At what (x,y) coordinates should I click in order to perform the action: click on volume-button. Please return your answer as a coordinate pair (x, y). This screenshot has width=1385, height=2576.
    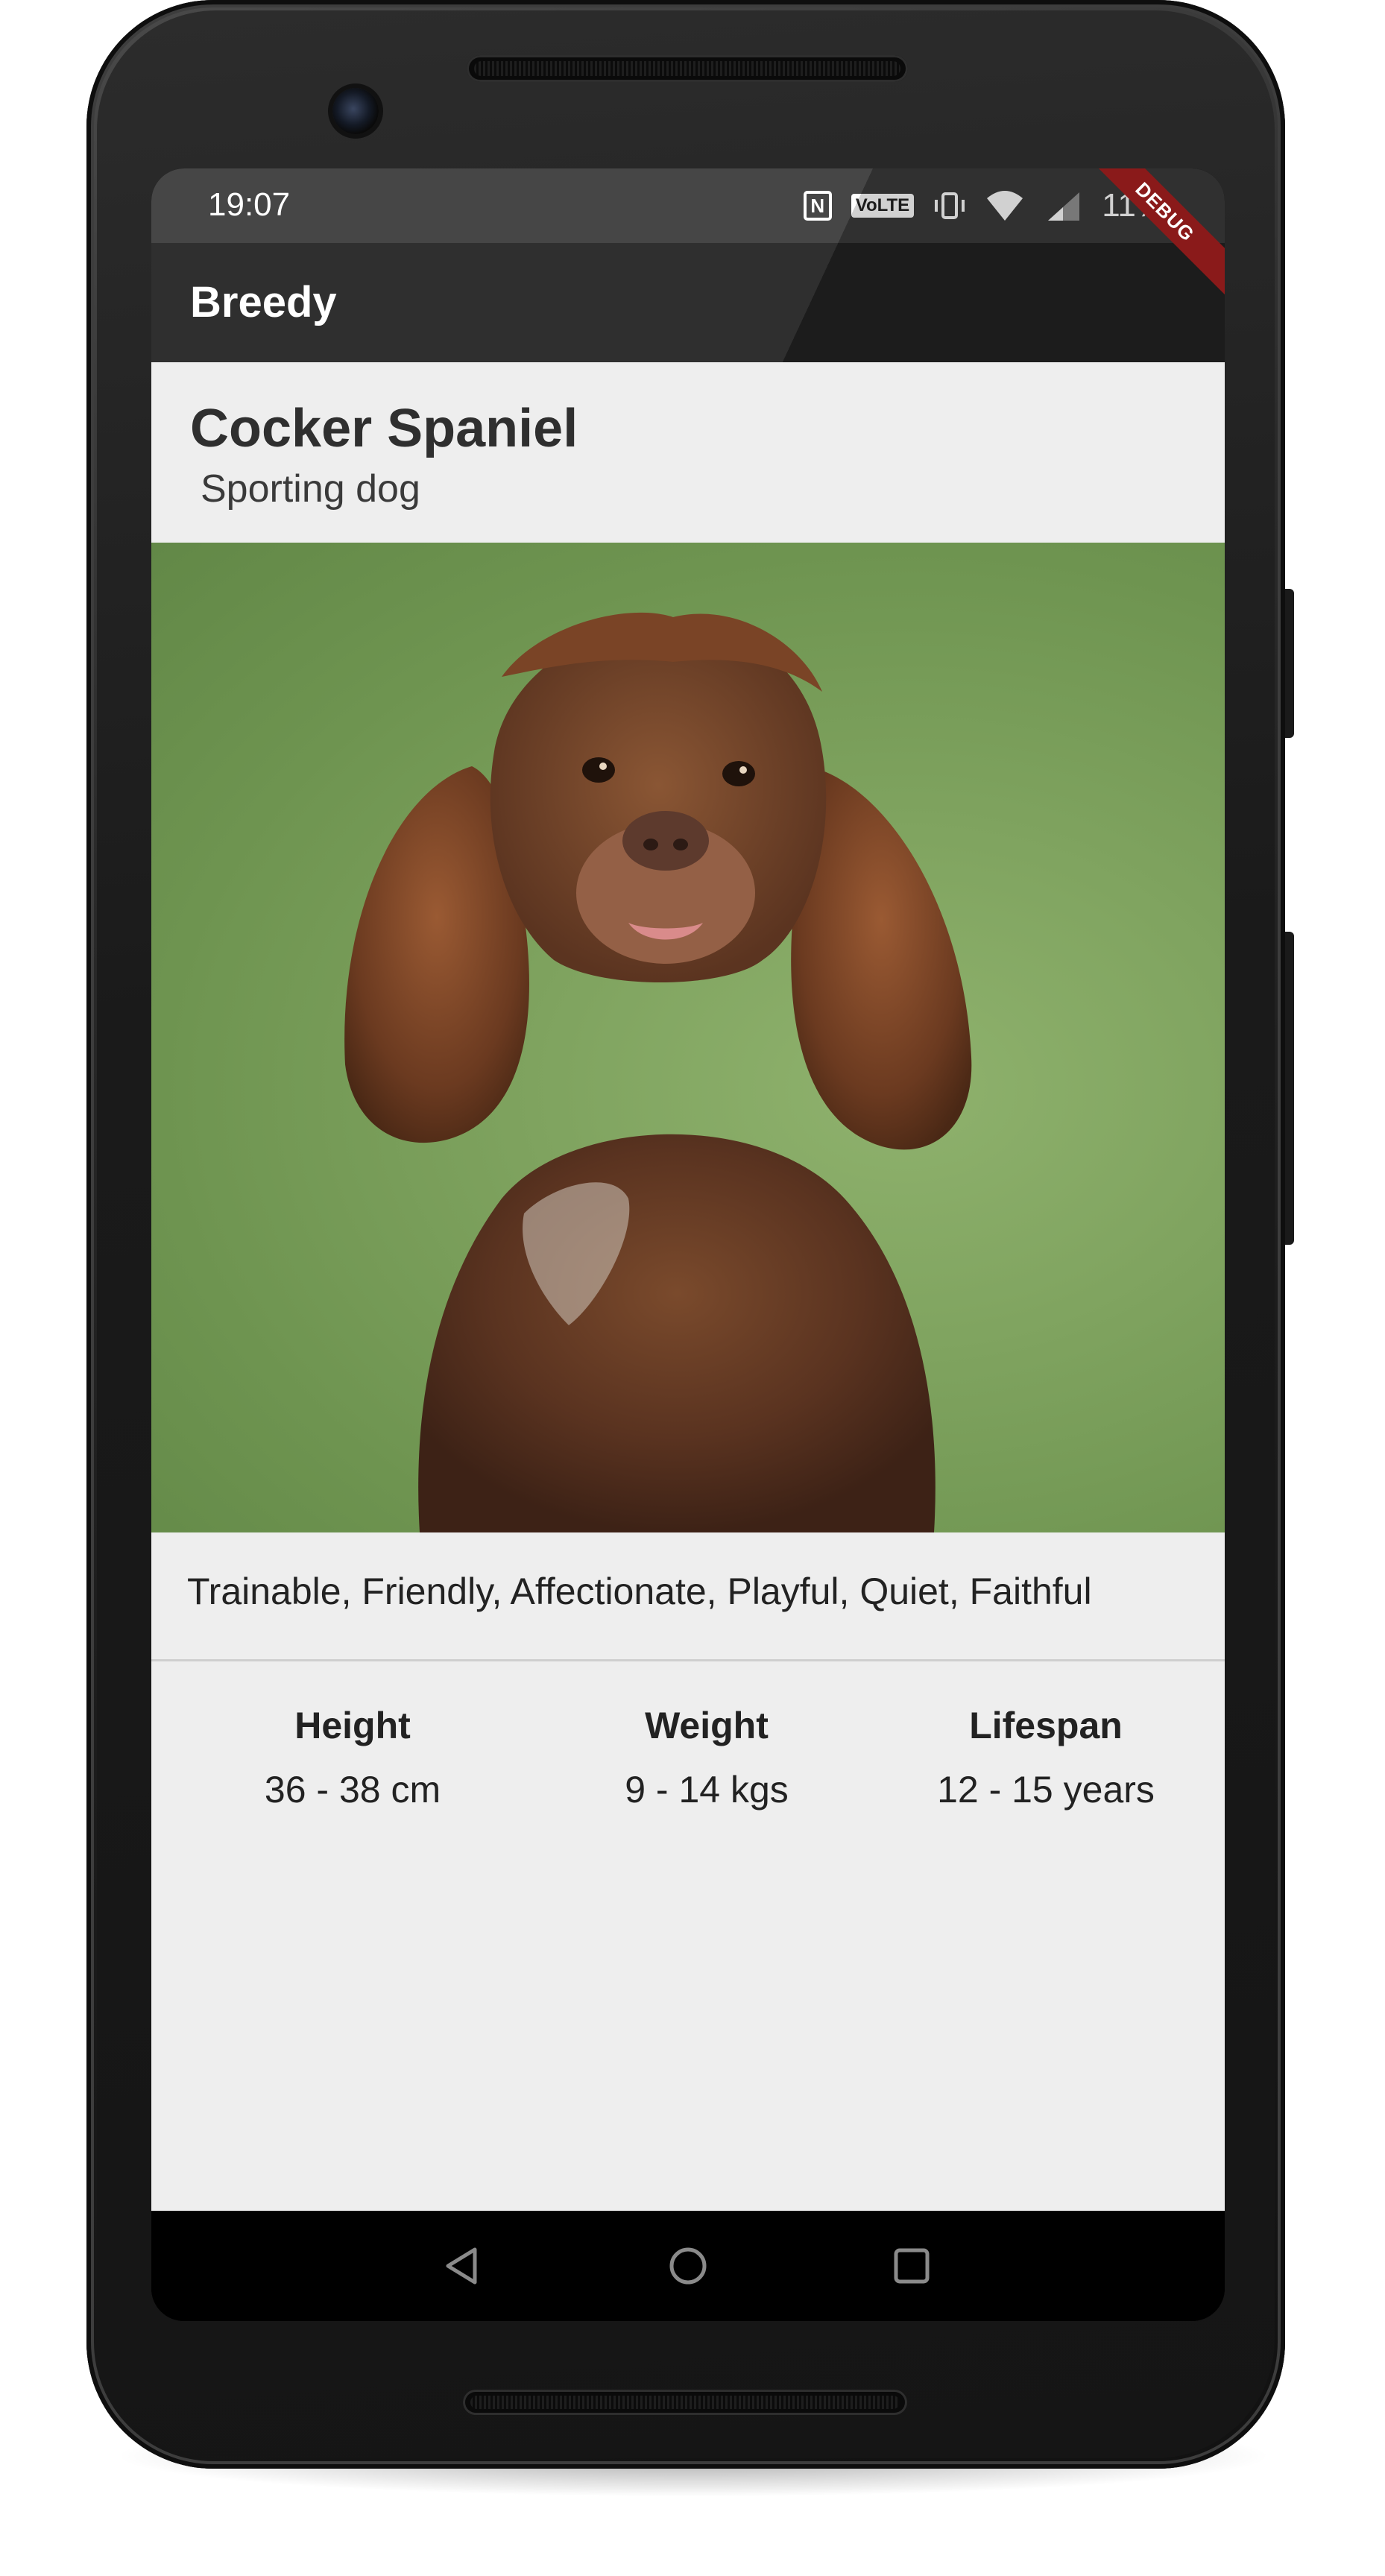
    Looking at the image, I should click on (1289, 1089).